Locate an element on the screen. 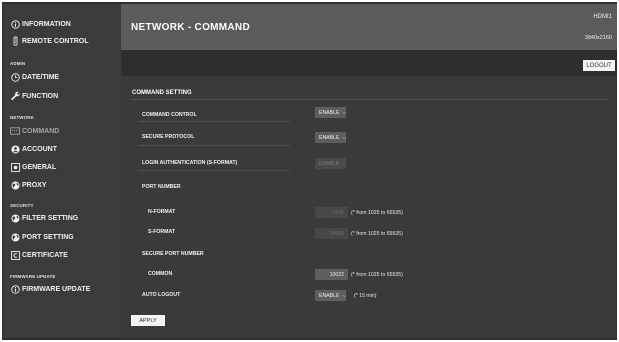 The height and width of the screenshot is (342, 619). sidebar-item-label: FILTER SETTING is located at coordinates (50, 218).